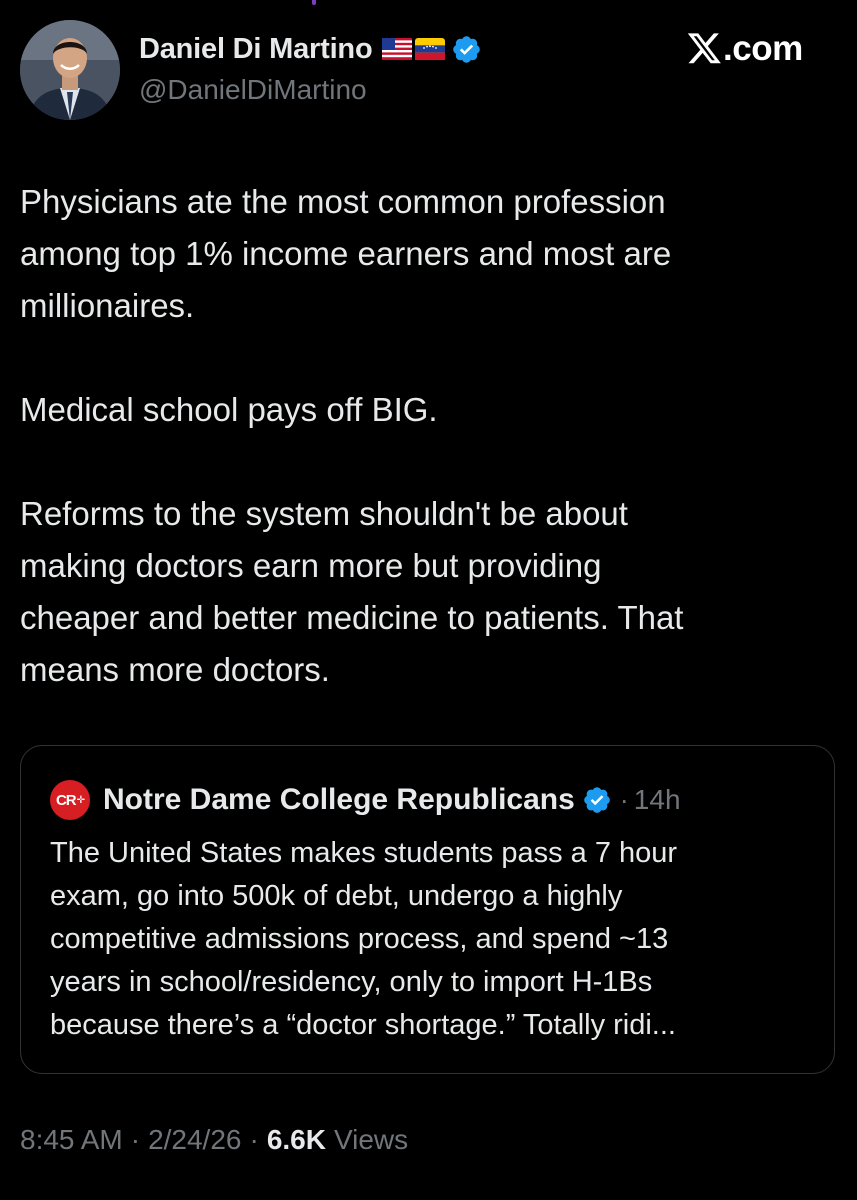 This screenshot has height=1200, width=857. What do you see at coordinates (339, 800) in the screenshot?
I see `quote-author-name: Notre Dame College Republicans` at bounding box center [339, 800].